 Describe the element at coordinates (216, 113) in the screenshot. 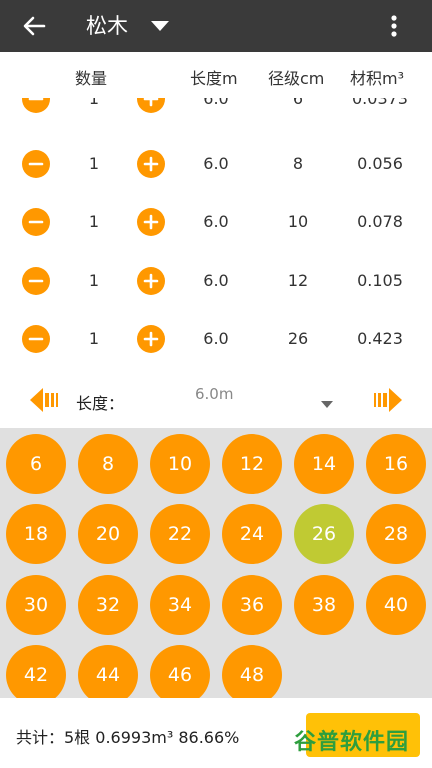

I see `list-item: 1 6.0 6 0.0373` at that location.